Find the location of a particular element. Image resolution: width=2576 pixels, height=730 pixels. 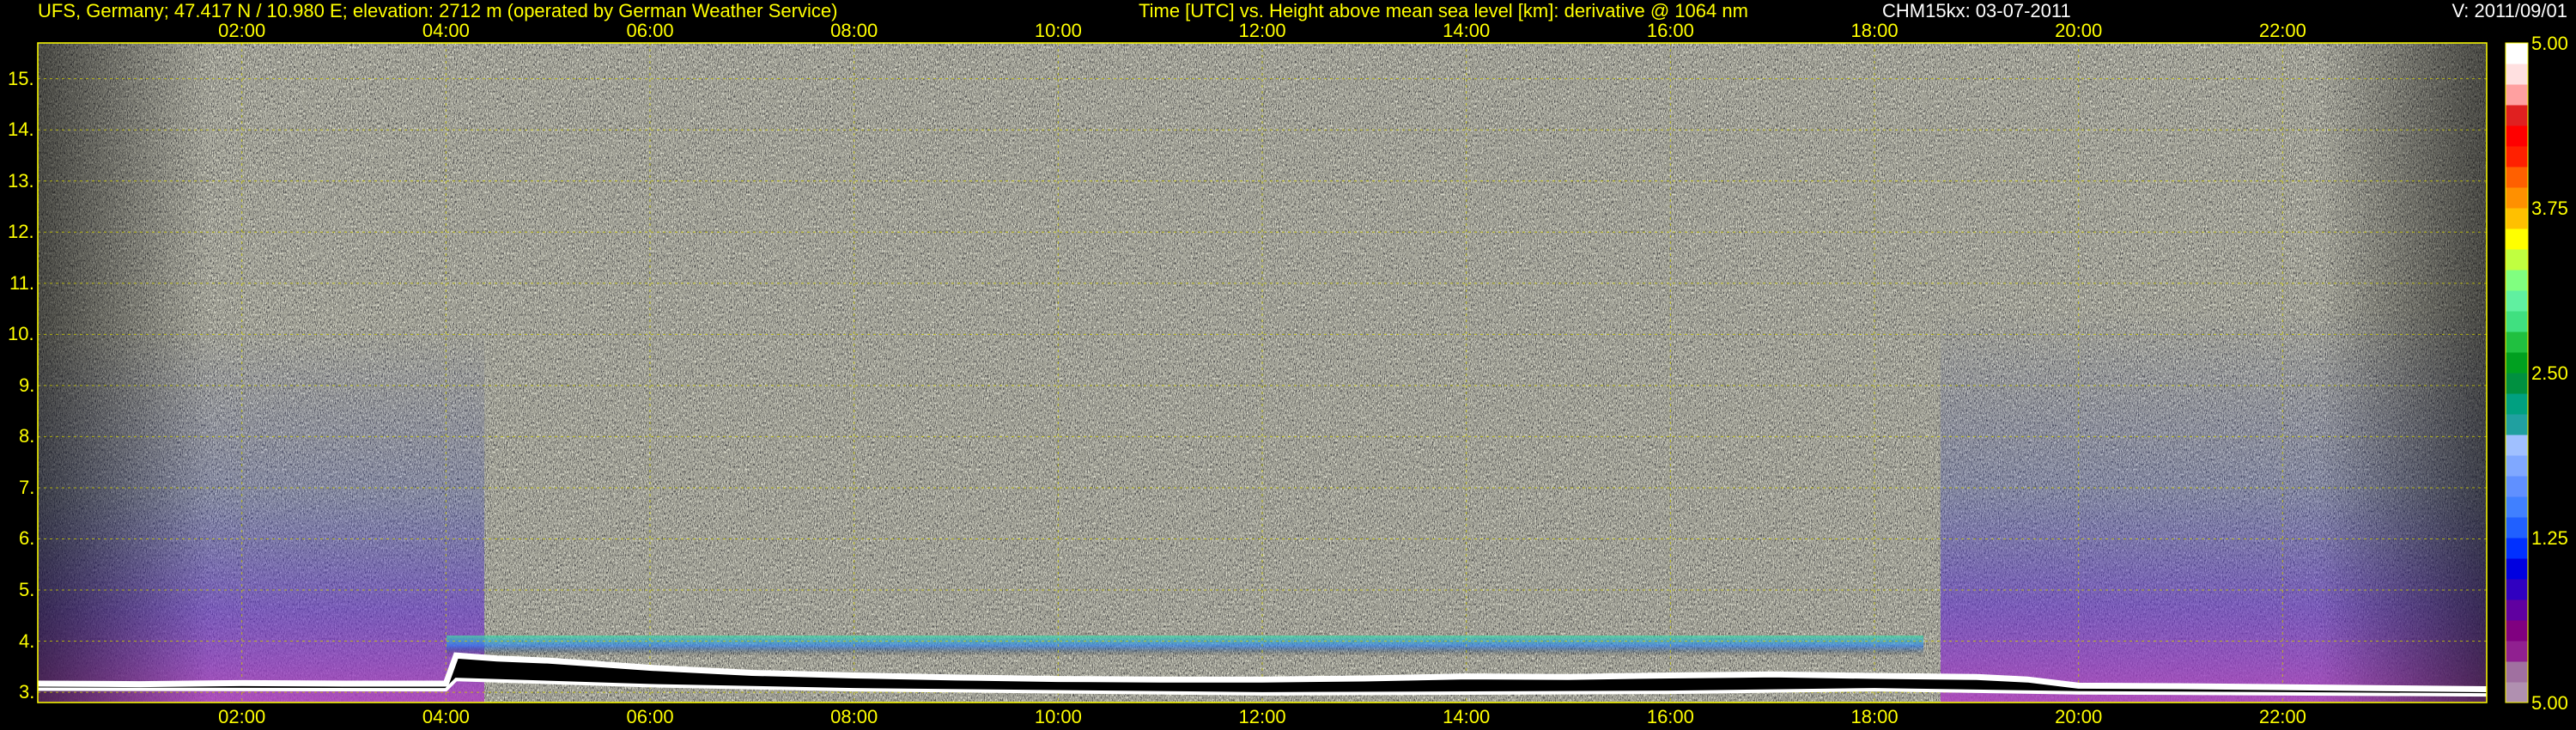

x-tick-bottom: 16:00 is located at coordinates (1670, 716).